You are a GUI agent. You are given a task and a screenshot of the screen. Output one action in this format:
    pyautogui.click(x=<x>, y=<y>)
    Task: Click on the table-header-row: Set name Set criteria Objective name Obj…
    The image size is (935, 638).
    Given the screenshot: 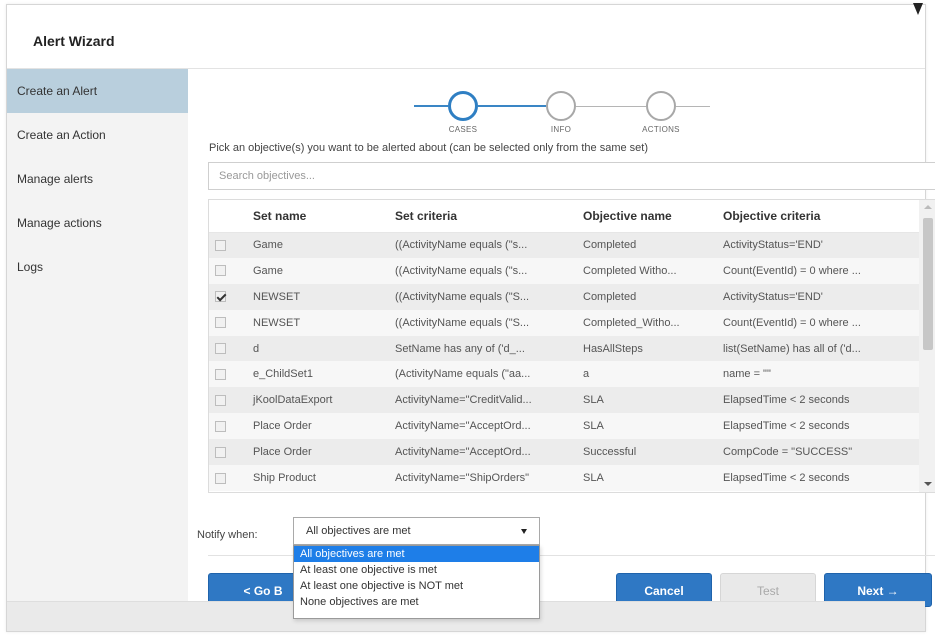 What is the action you would take?
    pyautogui.click(x=564, y=216)
    